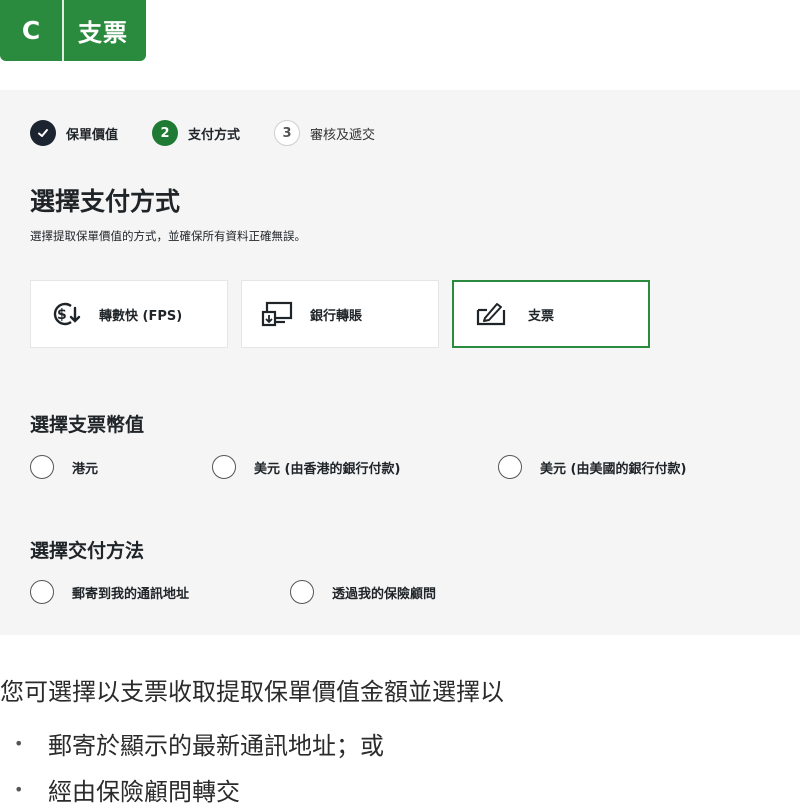  What do you see at coordinates (252, 692) in the screenshot?
I see `note-intro: 您可選擇以支票收取提取保單價值金額並選擇以` at bounding box center [252, 692].